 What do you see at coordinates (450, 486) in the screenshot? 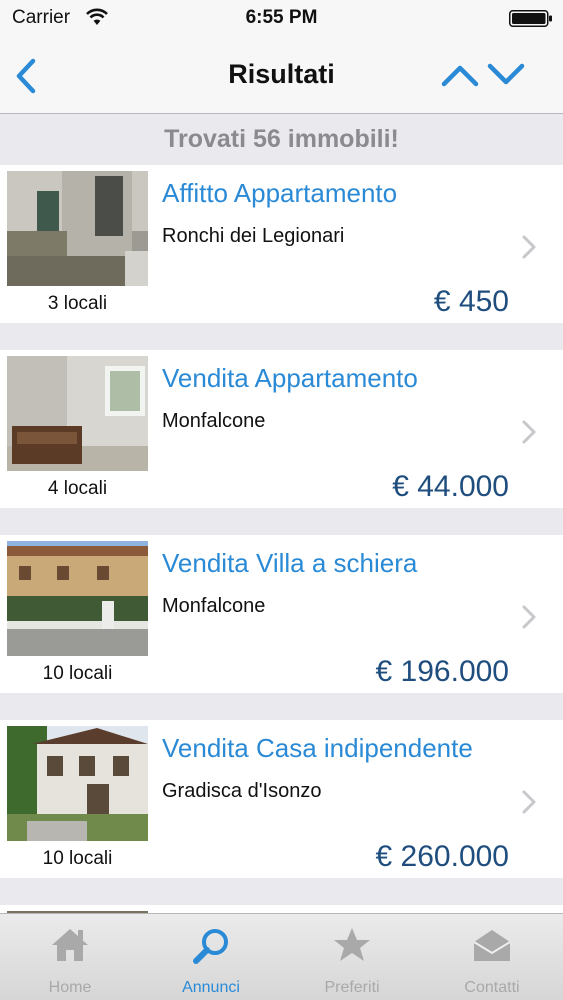
I see `listing-price: € 44.000` at bounding box center [450, 486].